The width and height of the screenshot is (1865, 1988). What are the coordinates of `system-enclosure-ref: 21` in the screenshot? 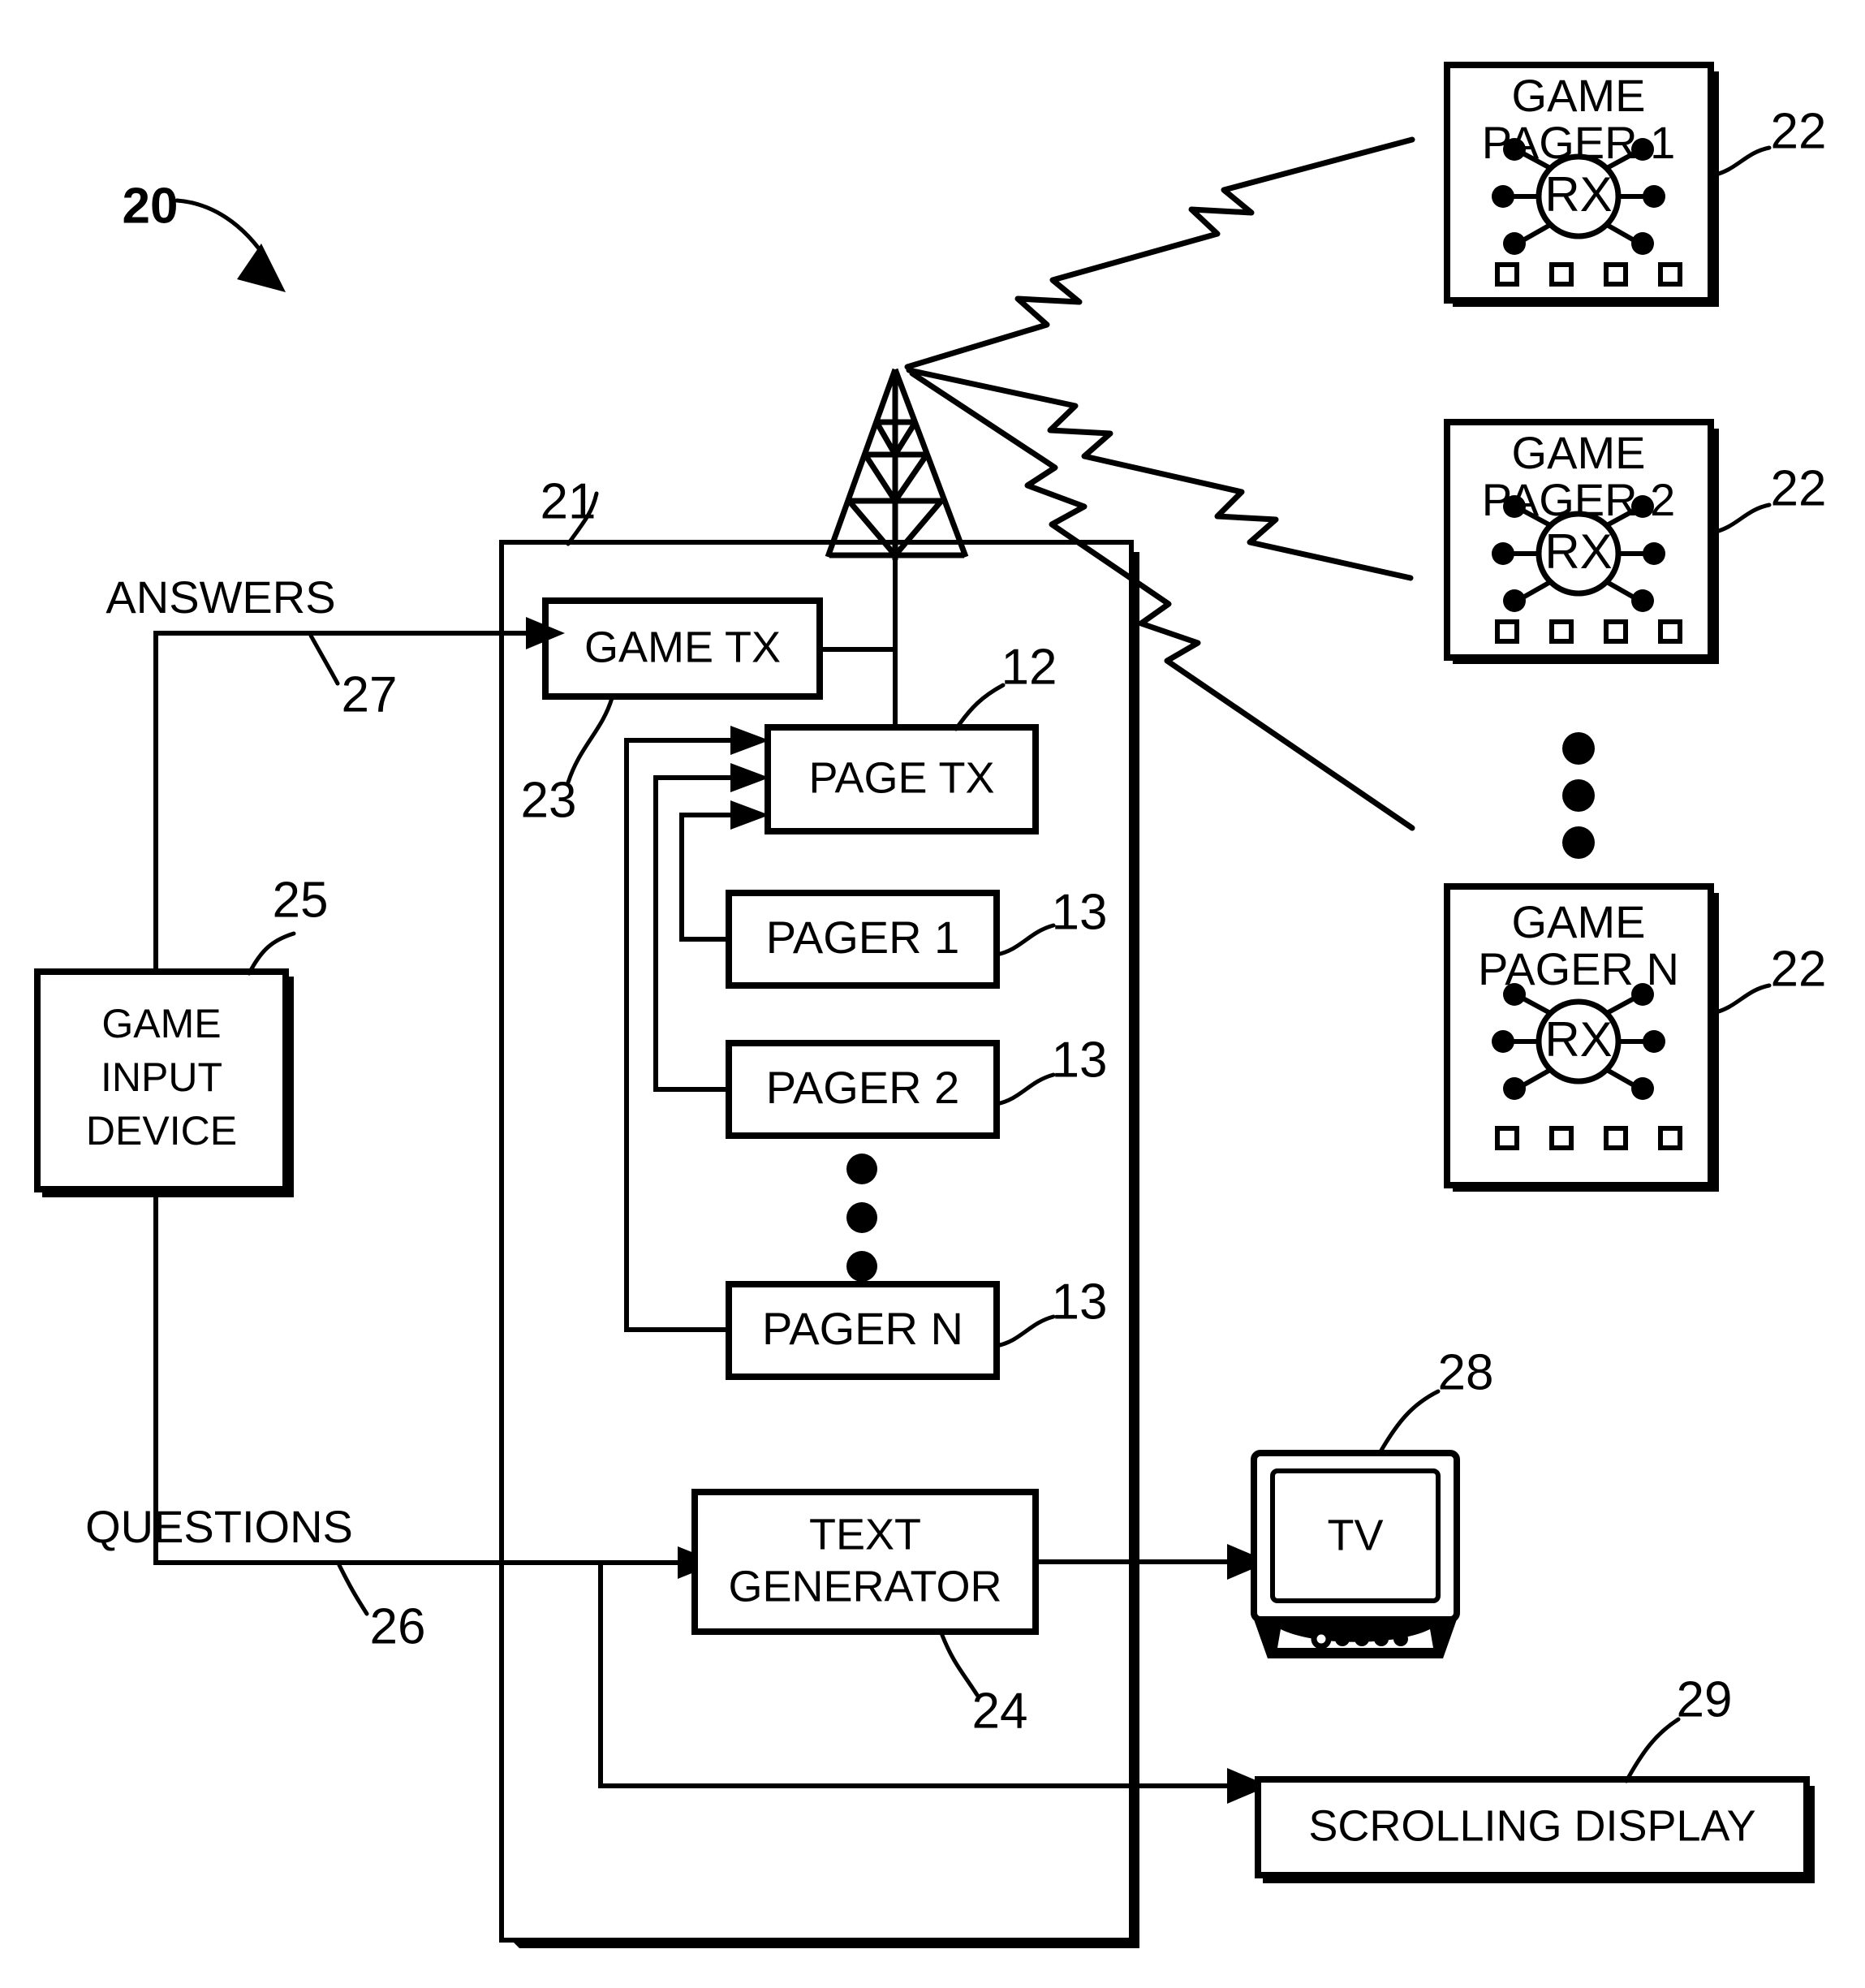 It's located at (569, 501).